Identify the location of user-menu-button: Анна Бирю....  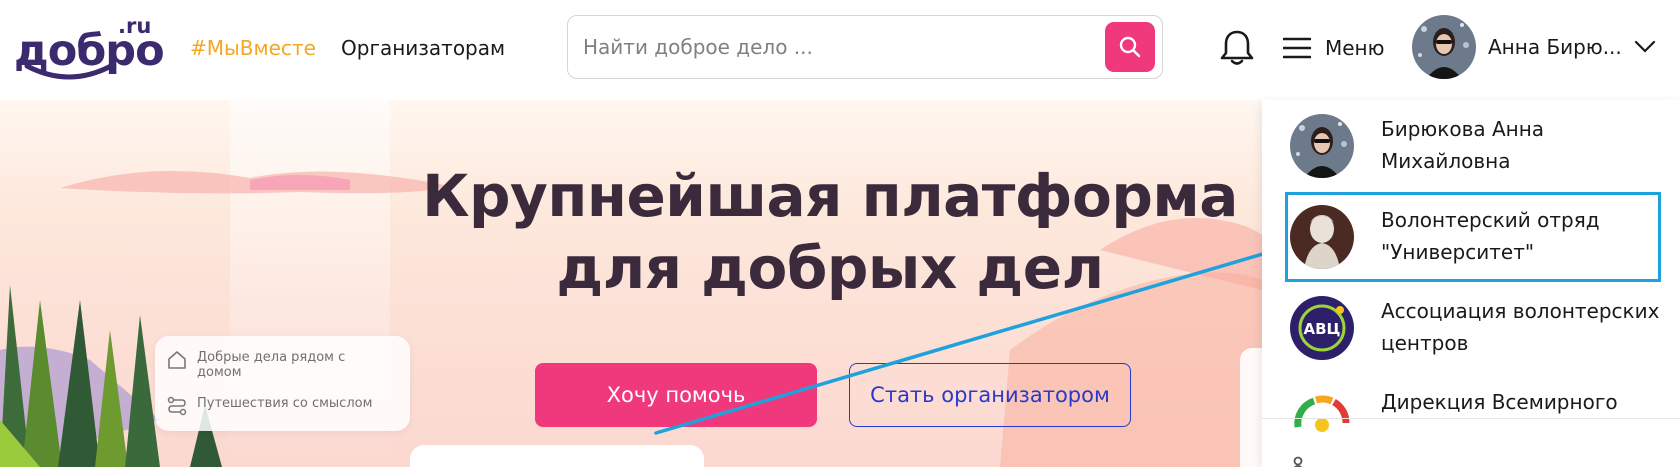
(1534, 47).